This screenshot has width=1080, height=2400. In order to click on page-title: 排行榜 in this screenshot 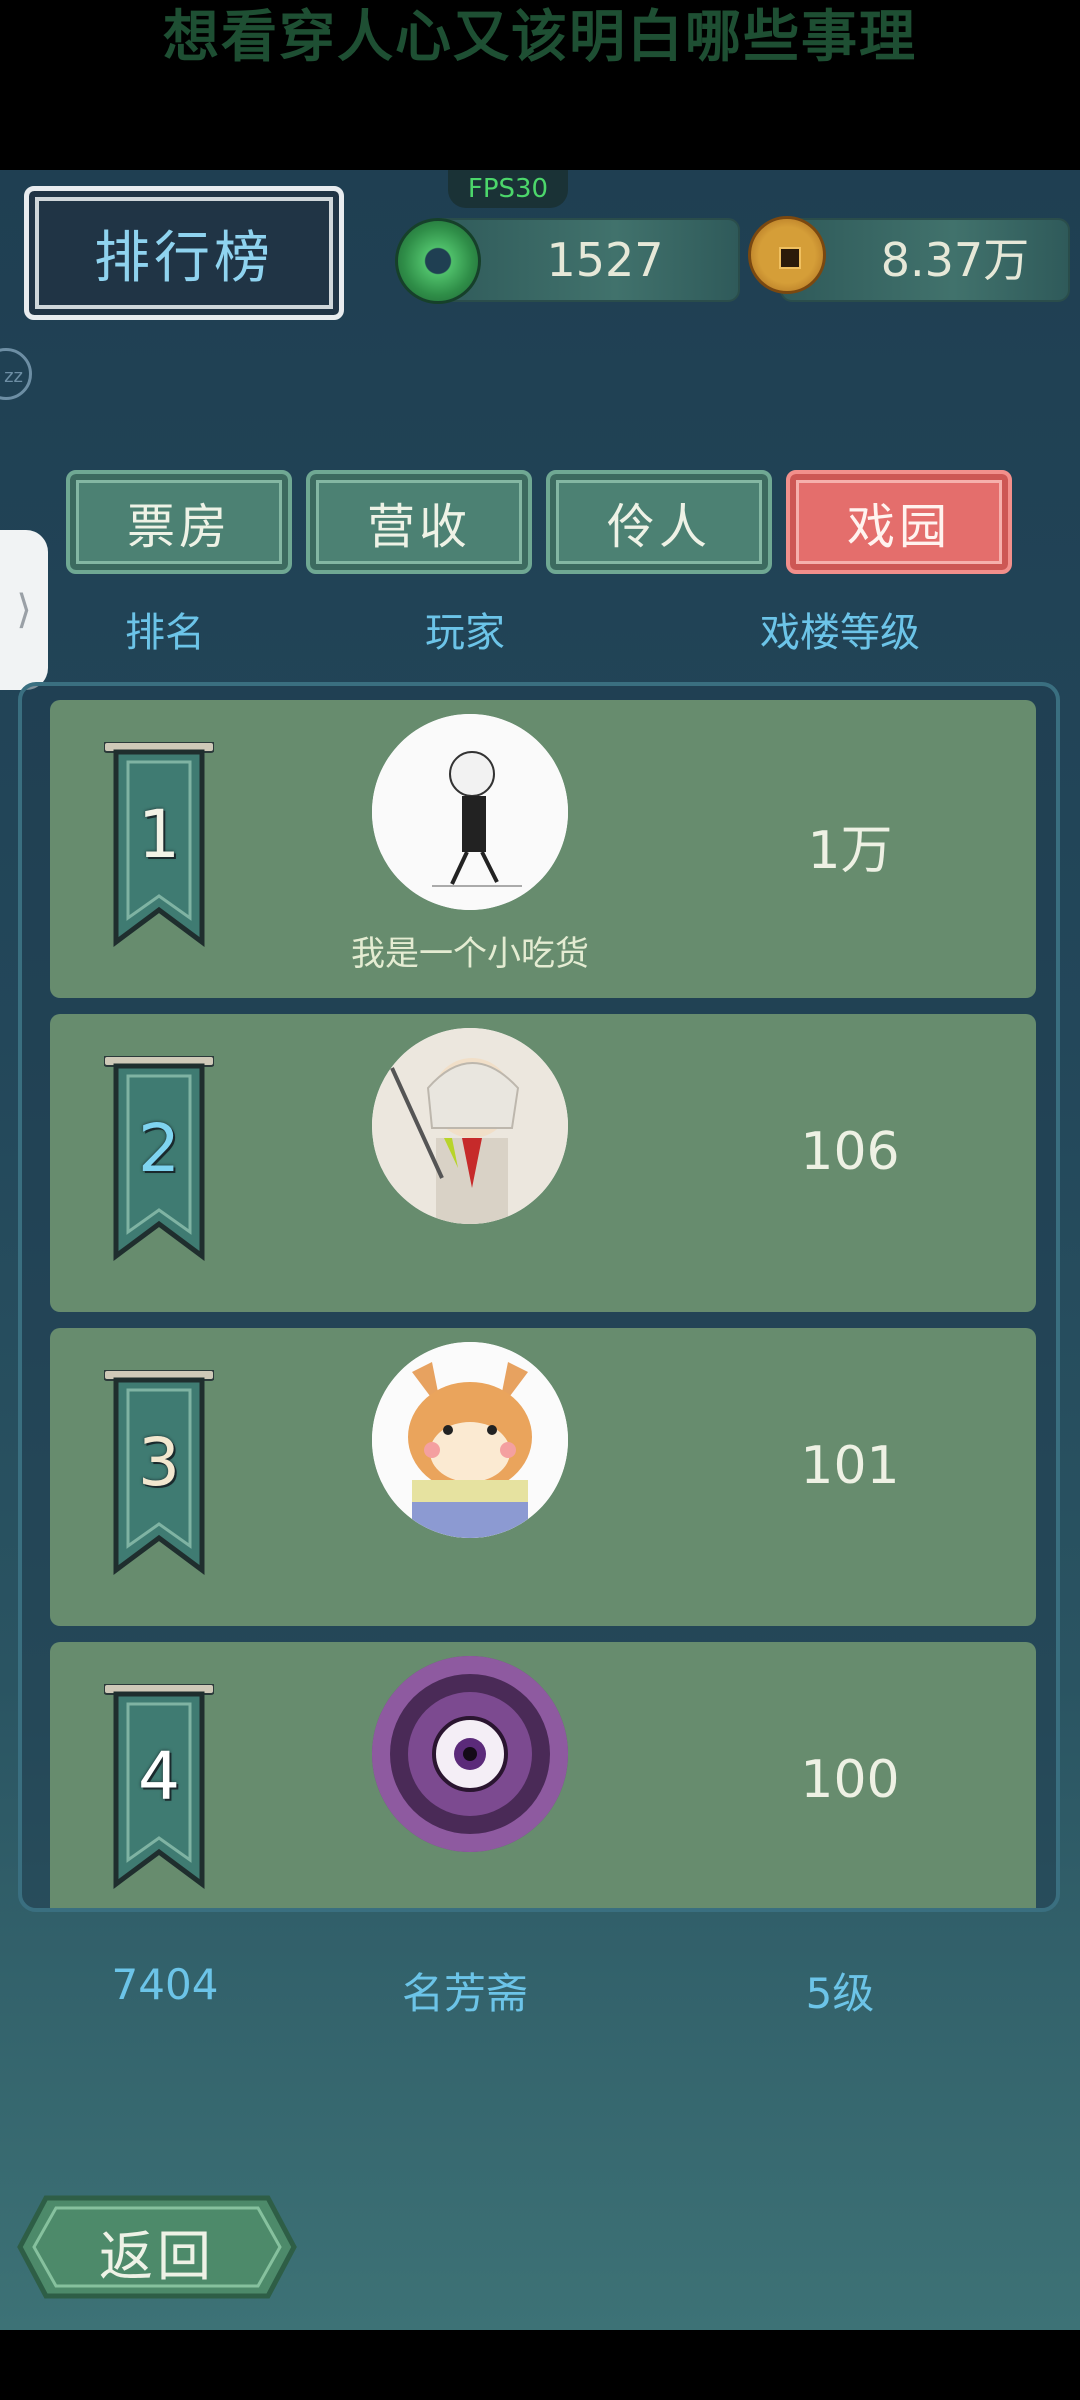, I will do `click(184, 258)`.